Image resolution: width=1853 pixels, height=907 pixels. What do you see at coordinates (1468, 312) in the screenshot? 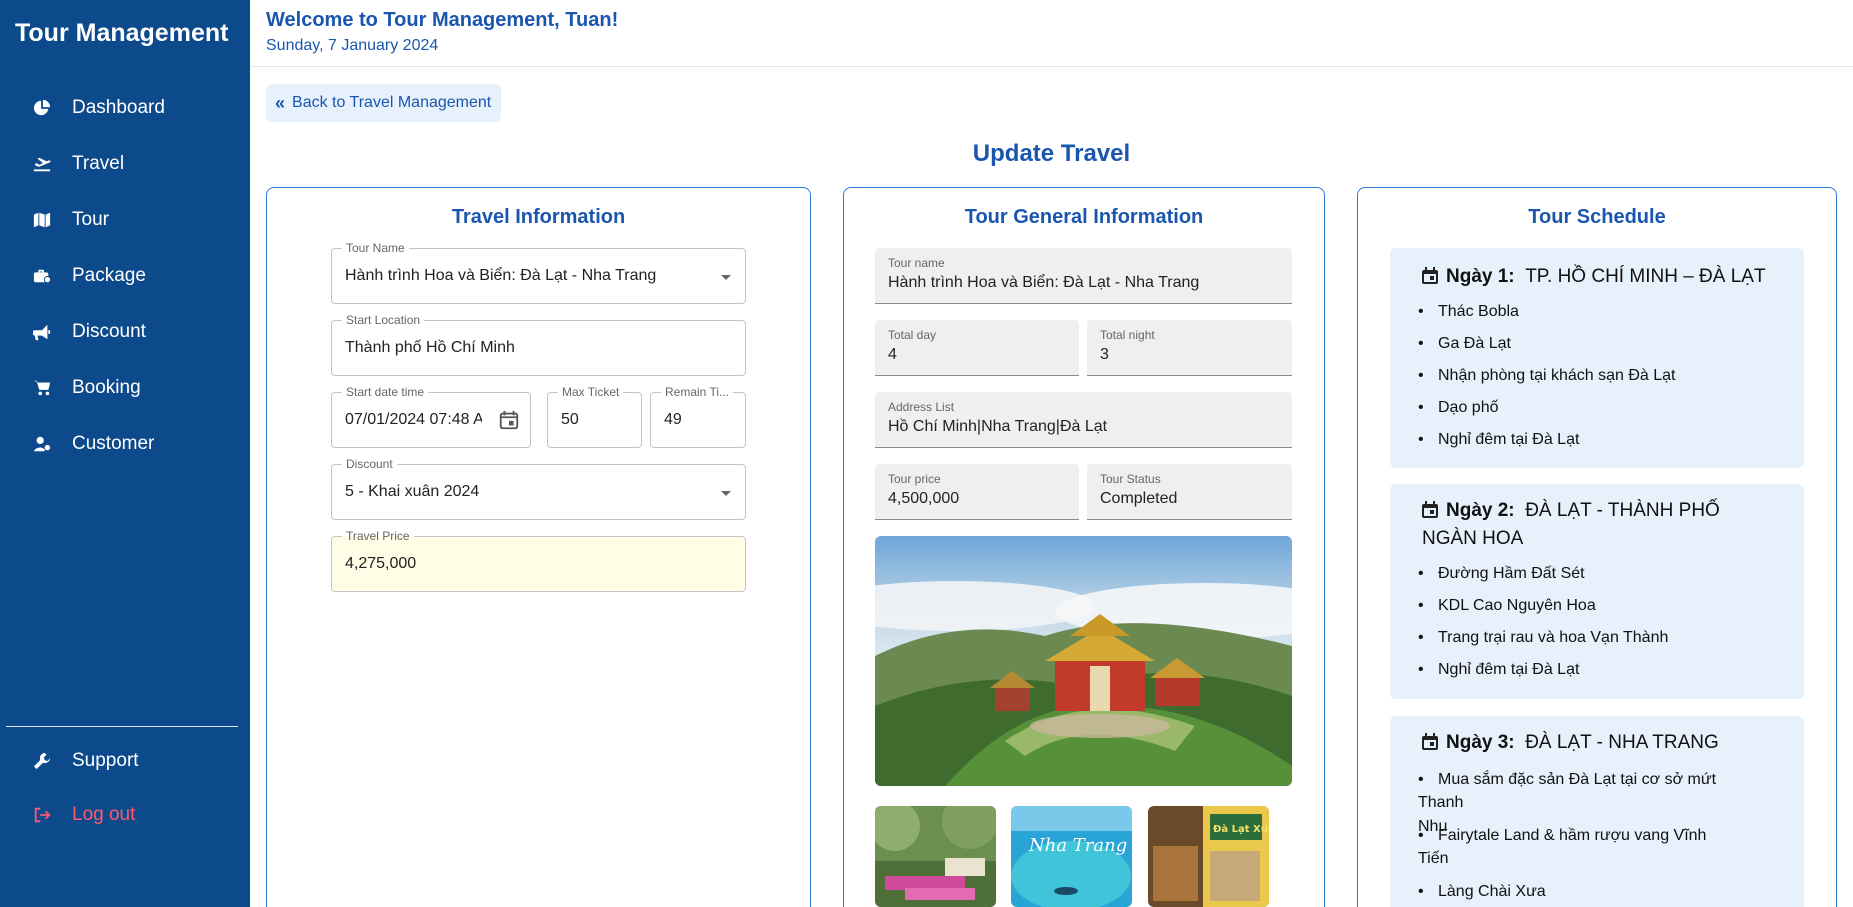
I see `schedule-item: Thác Bobla` at bounding box center [1468, 312].